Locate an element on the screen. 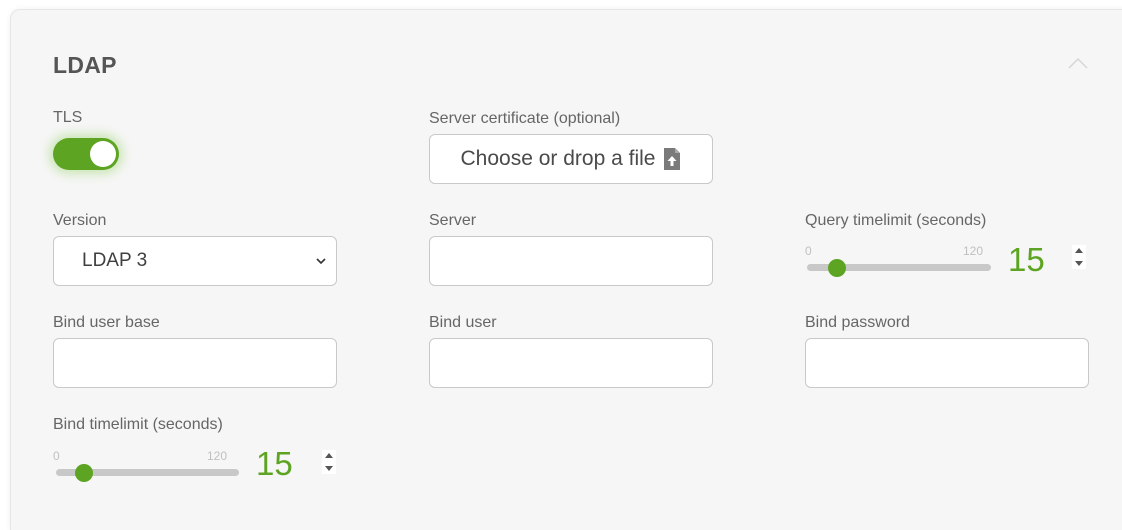 The image size is (1122, 530). server-input is located at coordinates (571, 261).